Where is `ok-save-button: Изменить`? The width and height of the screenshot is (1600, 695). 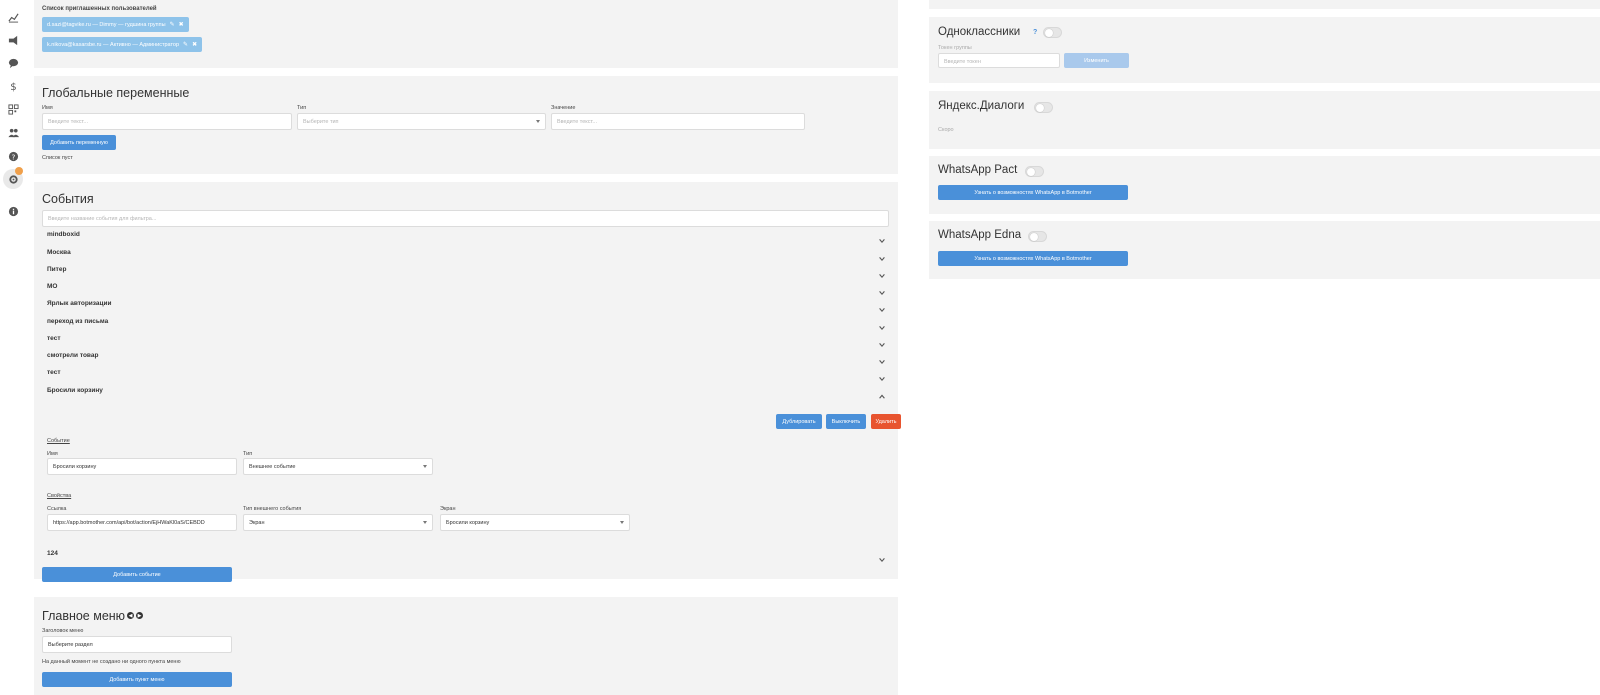 ok-save-button: Изменить is located at coordinates (1096, 60).